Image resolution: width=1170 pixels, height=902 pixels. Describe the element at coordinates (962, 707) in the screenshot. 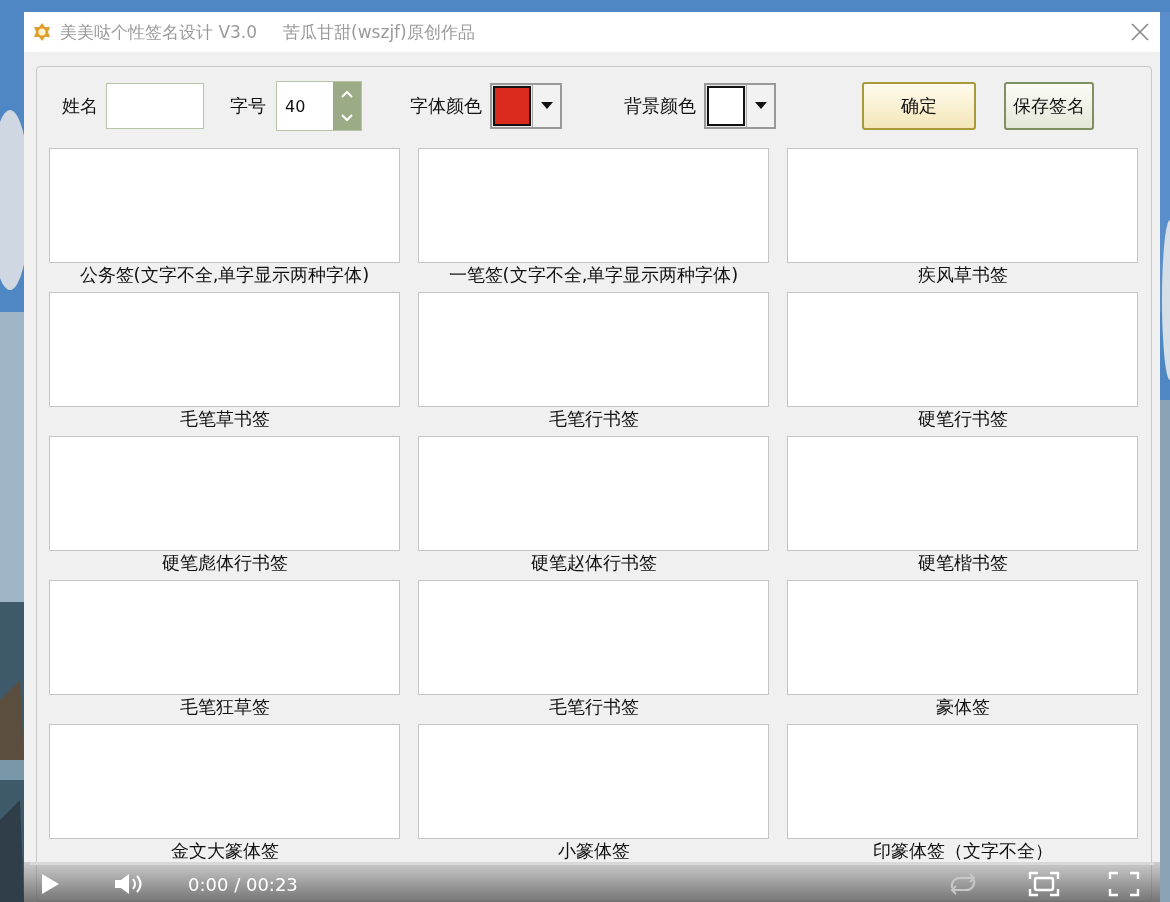

I see `style-label: 豪体签` at that location.